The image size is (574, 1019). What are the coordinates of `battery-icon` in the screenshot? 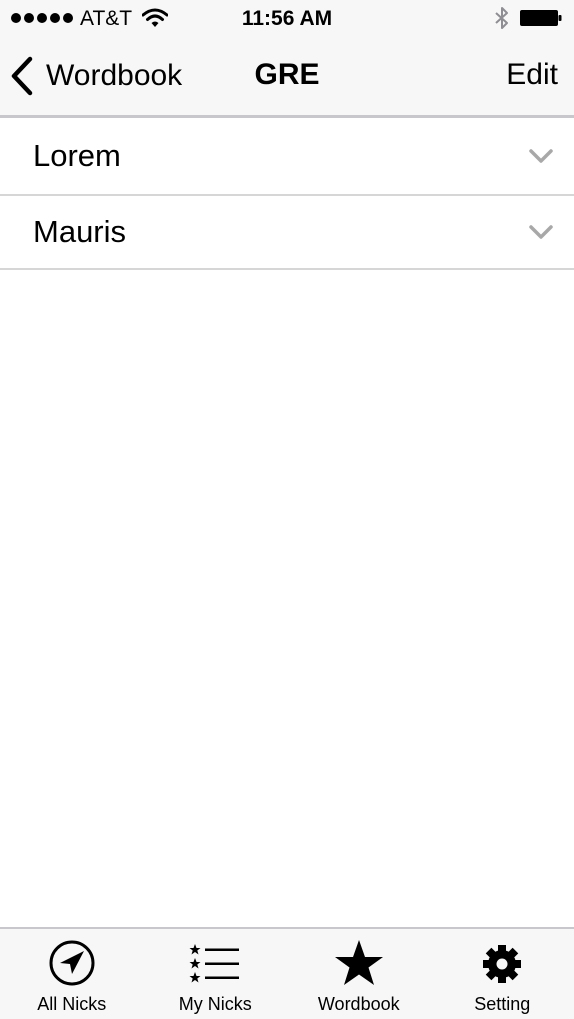 It's located at (541, 18).